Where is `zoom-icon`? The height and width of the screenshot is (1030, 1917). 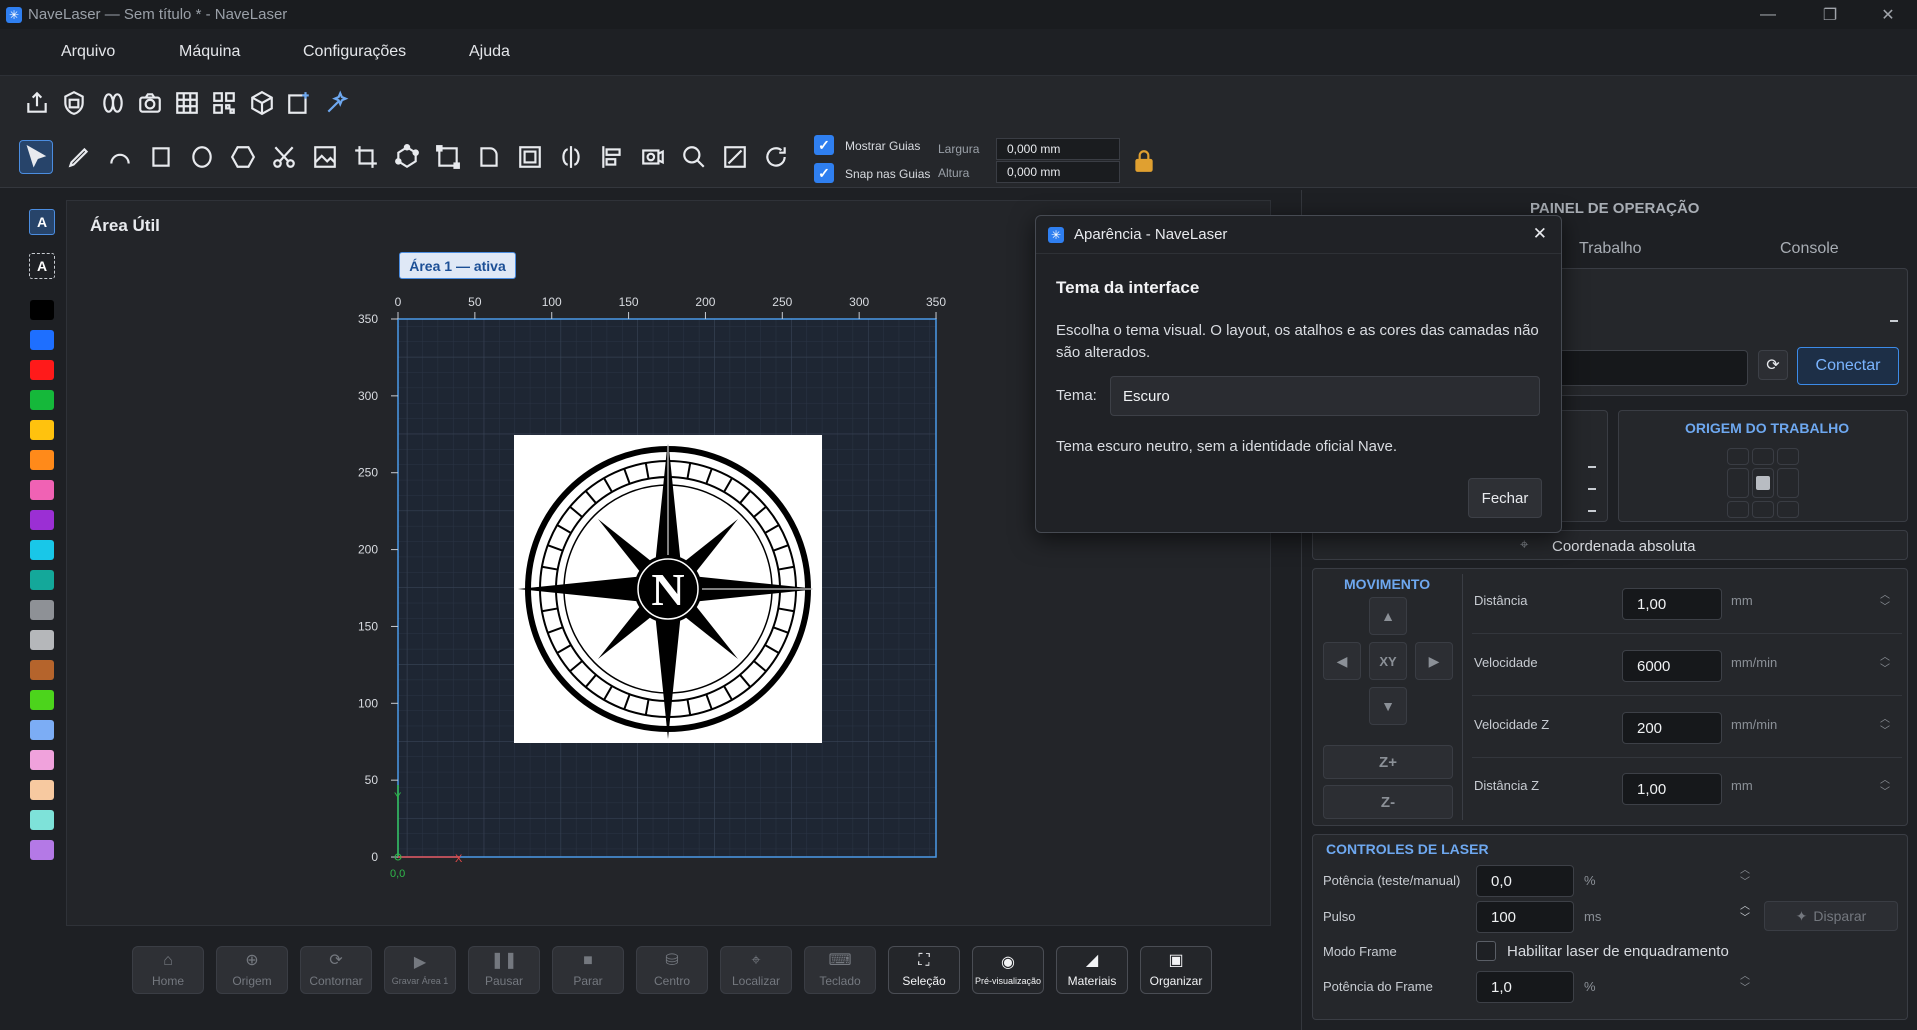
zoom-icon is located at coordinates (694, 157).